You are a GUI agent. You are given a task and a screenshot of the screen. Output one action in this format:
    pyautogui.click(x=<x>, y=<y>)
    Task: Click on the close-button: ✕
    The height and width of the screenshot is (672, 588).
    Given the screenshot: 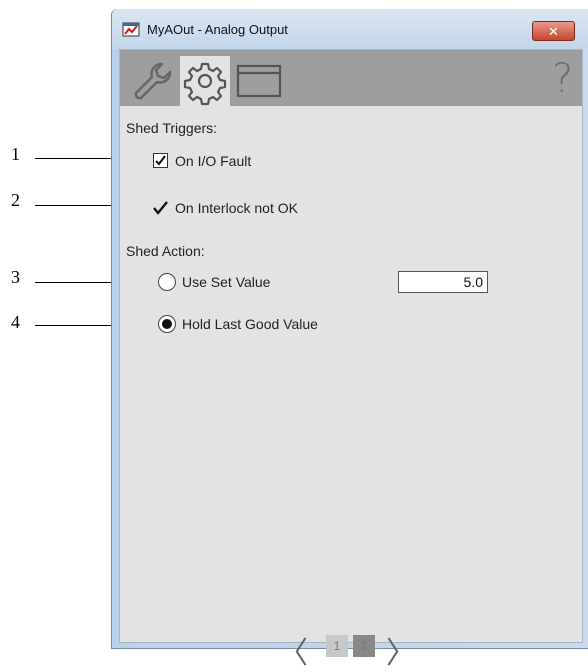 What is the action you would take?
    pyautogui.click(x=553, y=31)
    